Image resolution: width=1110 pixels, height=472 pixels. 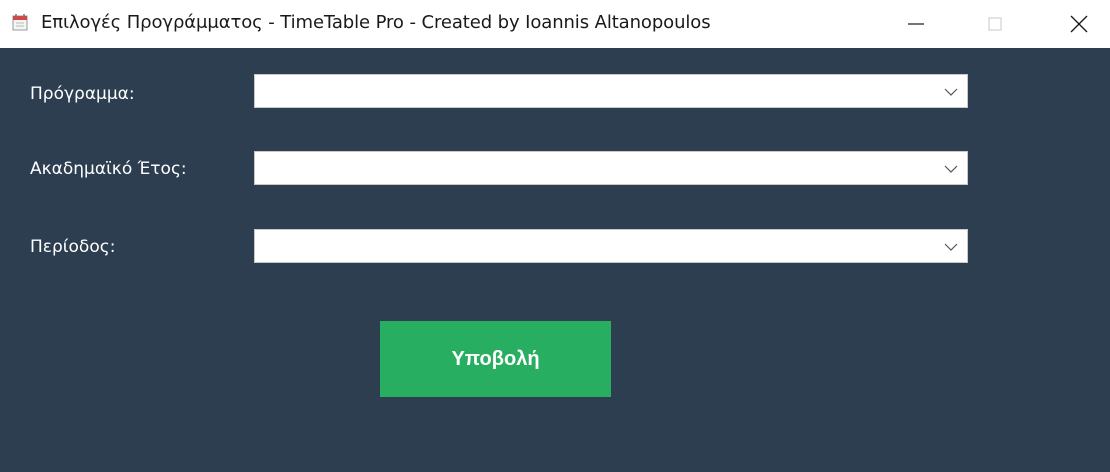 I want to click on submit-button: Υποβολή, so click(x=495, y=359).